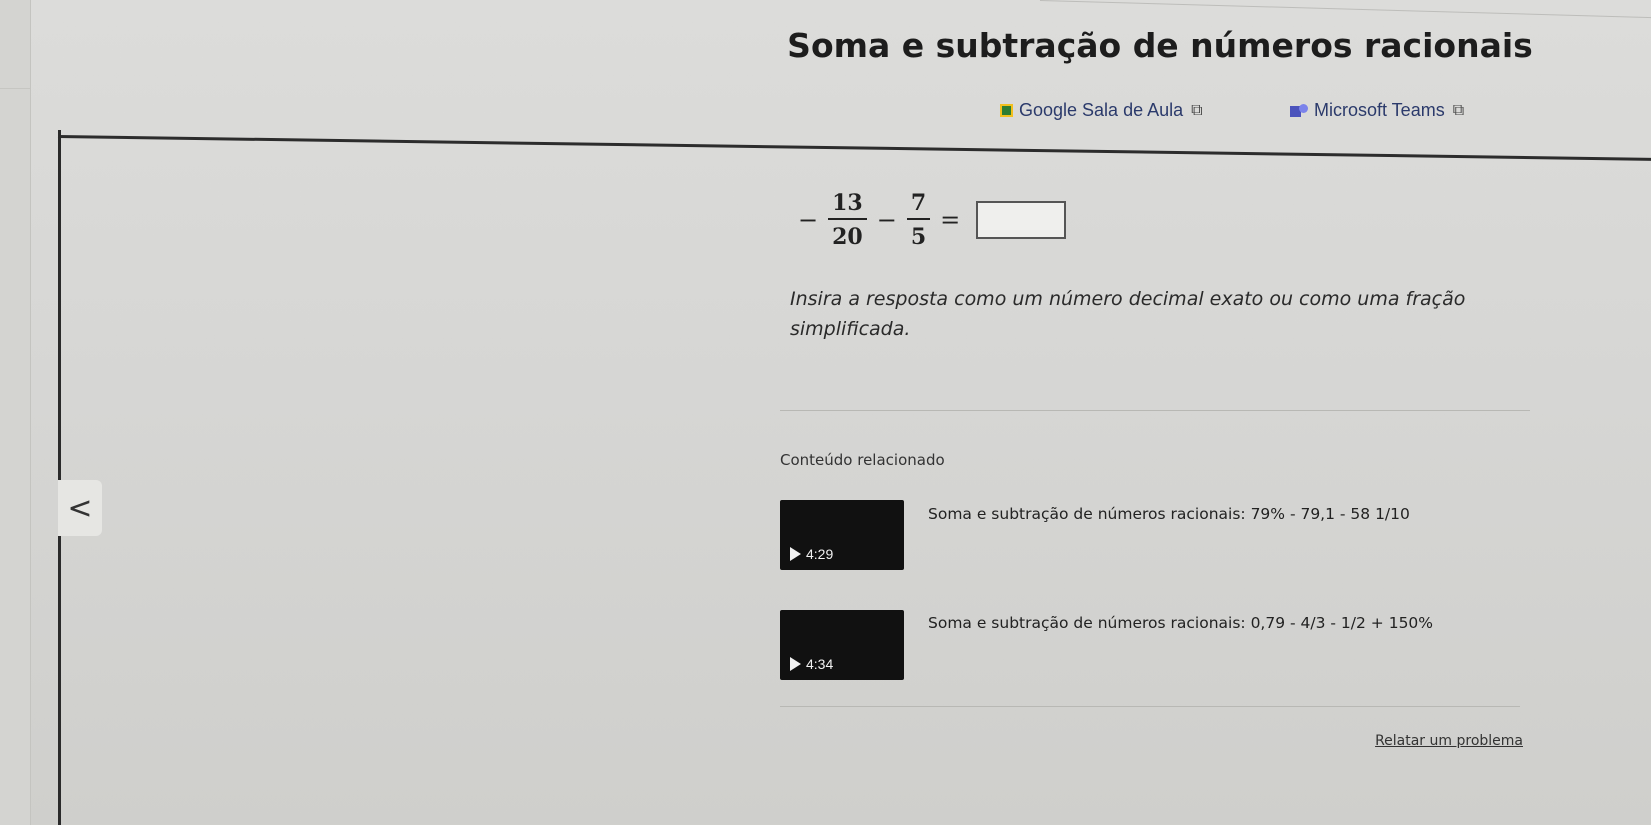 The image size is (1651, 825). I want to click on video-duration: 4:34, so click(811, 664).